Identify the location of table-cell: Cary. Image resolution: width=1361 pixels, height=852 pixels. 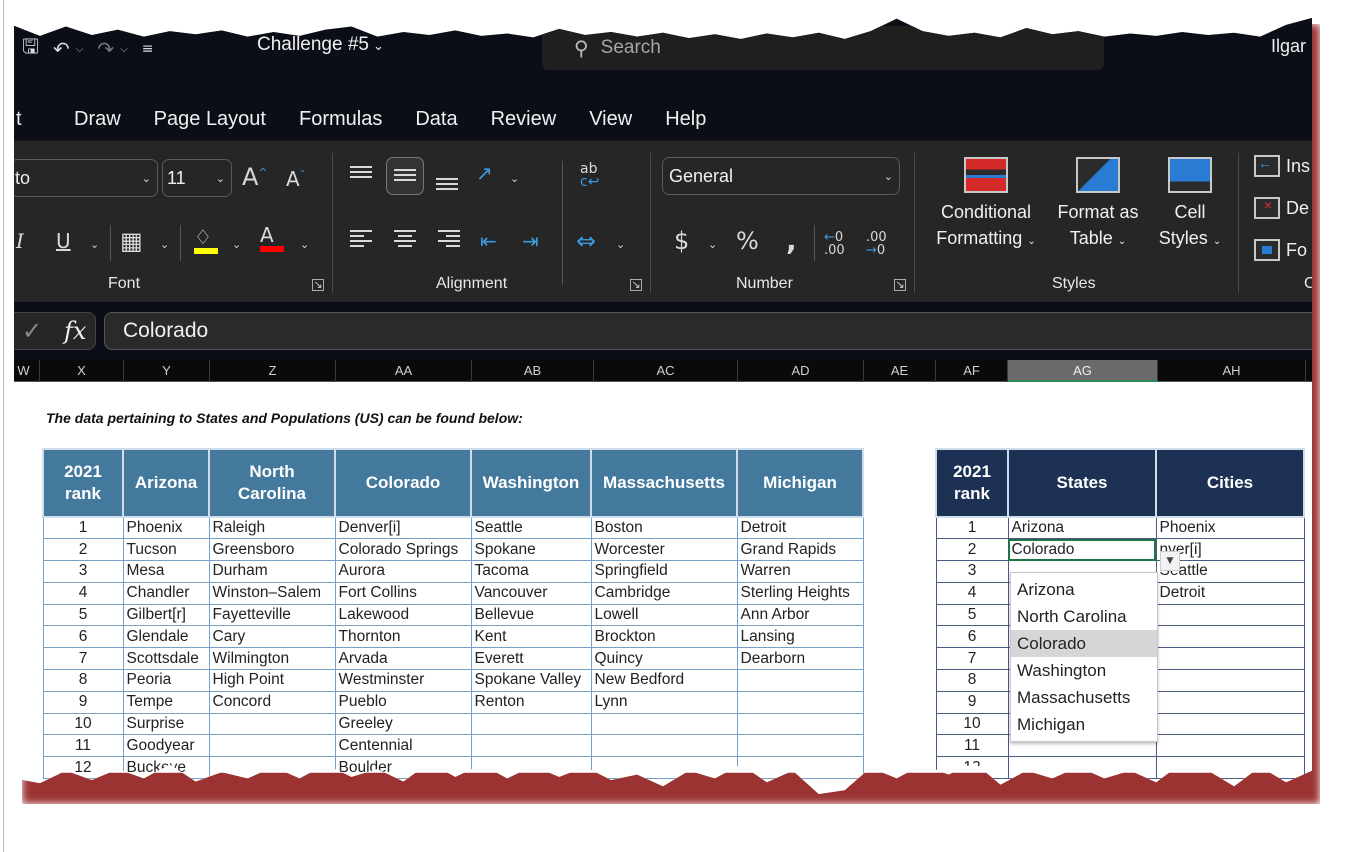
(272, 637).